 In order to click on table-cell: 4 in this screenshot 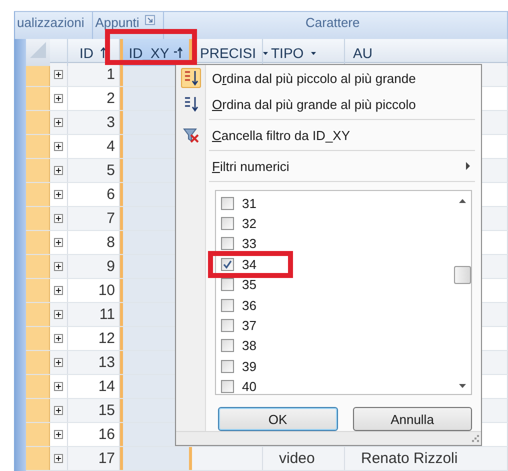, I will do `click(110, 146)`.